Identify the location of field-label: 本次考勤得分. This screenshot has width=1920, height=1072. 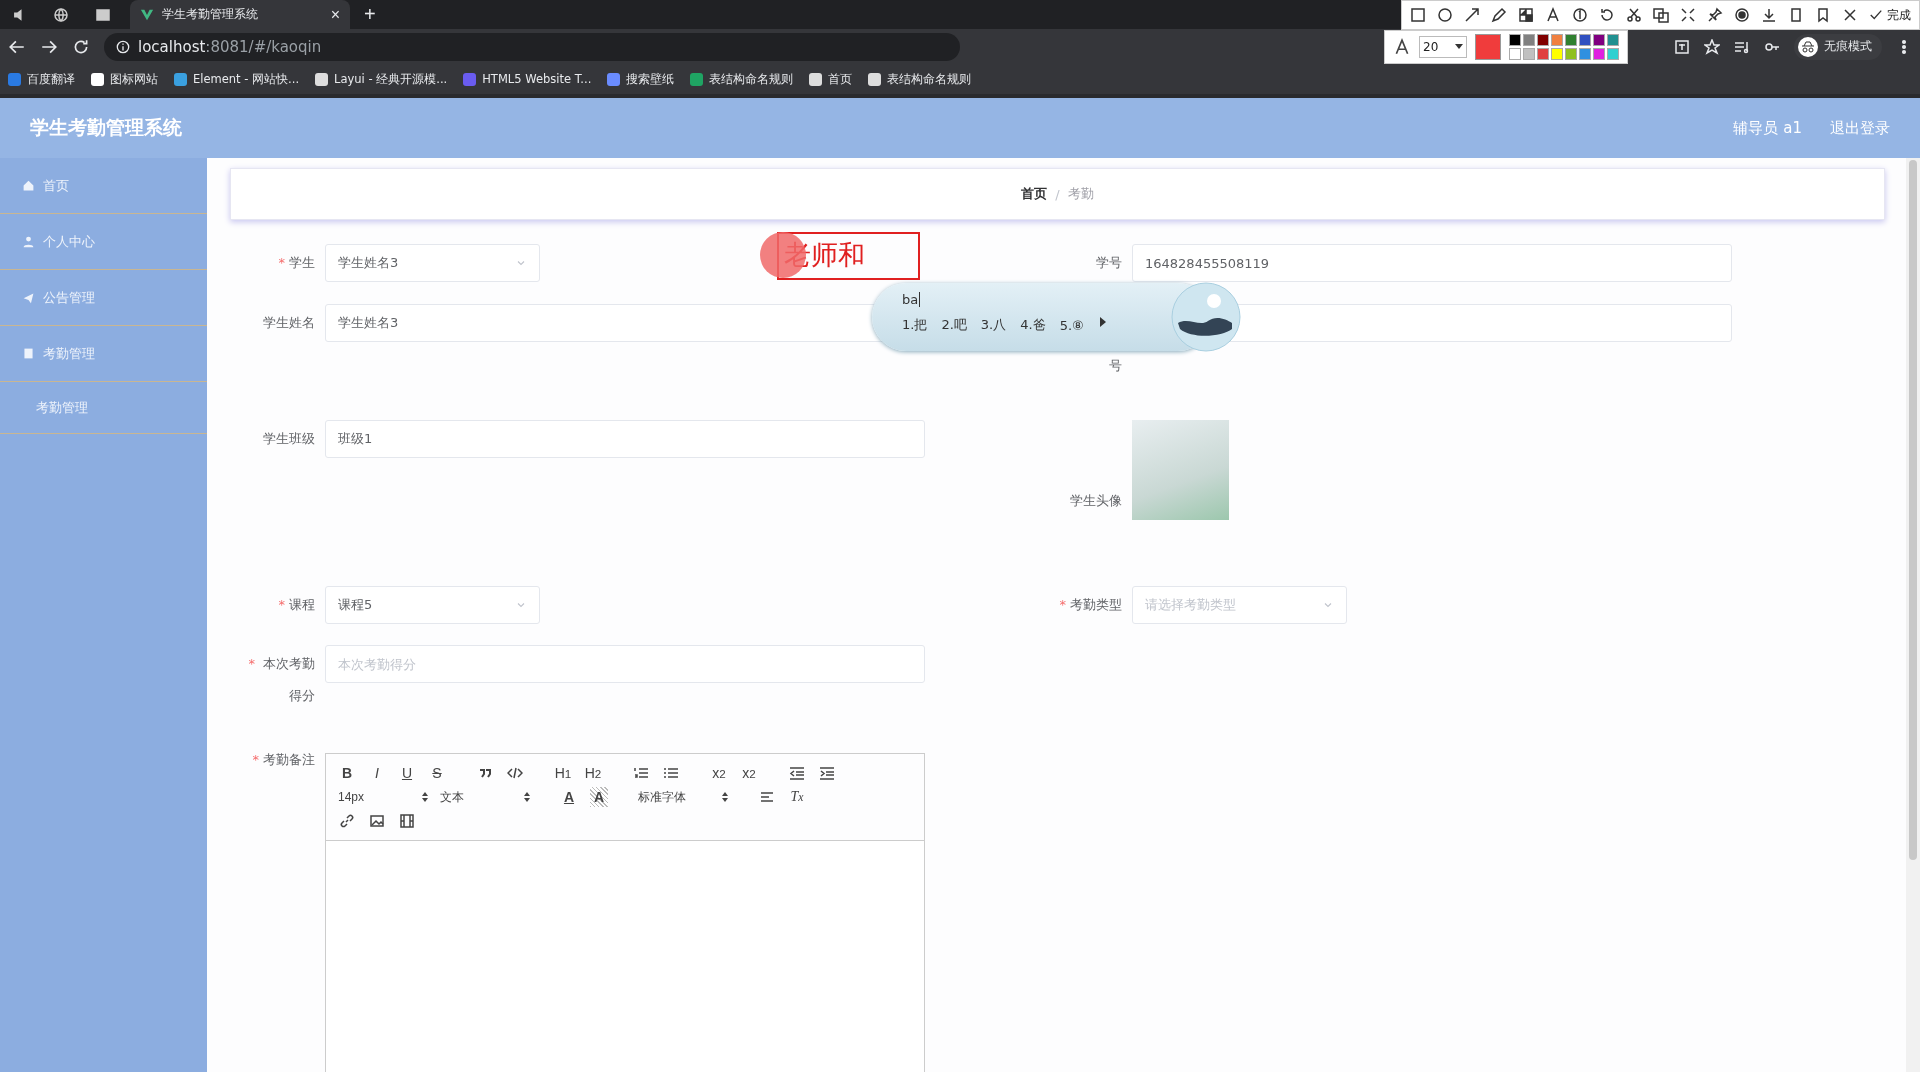
(288, 680).